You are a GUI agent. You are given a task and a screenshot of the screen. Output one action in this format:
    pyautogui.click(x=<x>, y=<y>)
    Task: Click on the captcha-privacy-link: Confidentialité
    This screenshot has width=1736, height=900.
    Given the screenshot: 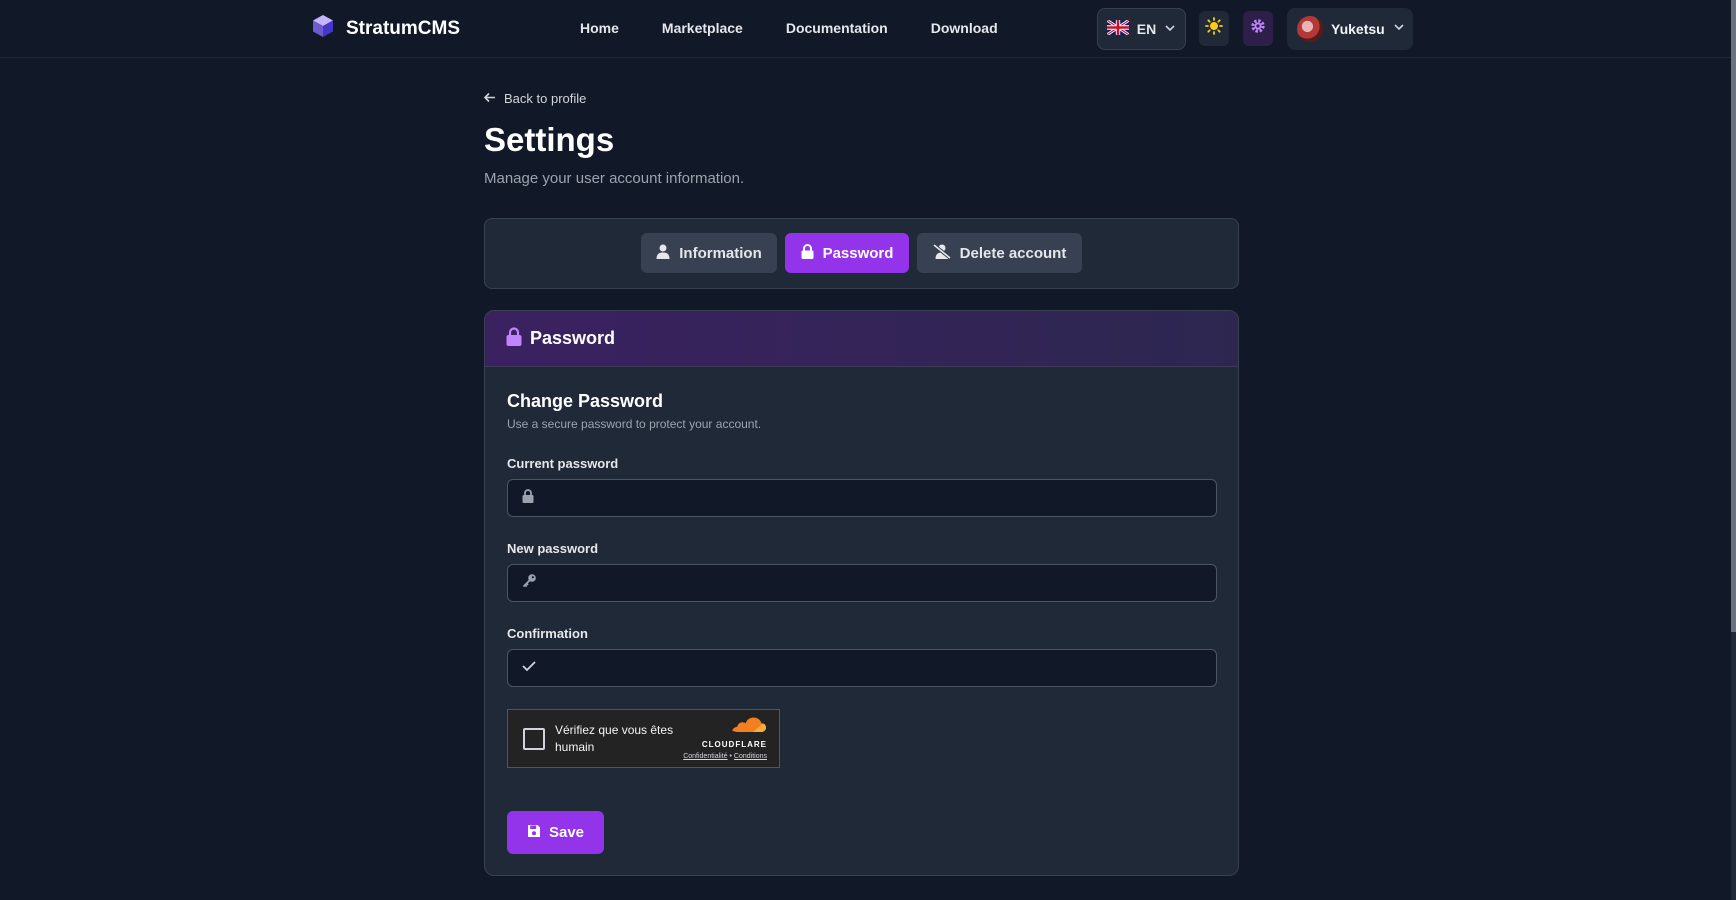 What is the action you would take?
    pyautogui.click(x=705, y=756)
    